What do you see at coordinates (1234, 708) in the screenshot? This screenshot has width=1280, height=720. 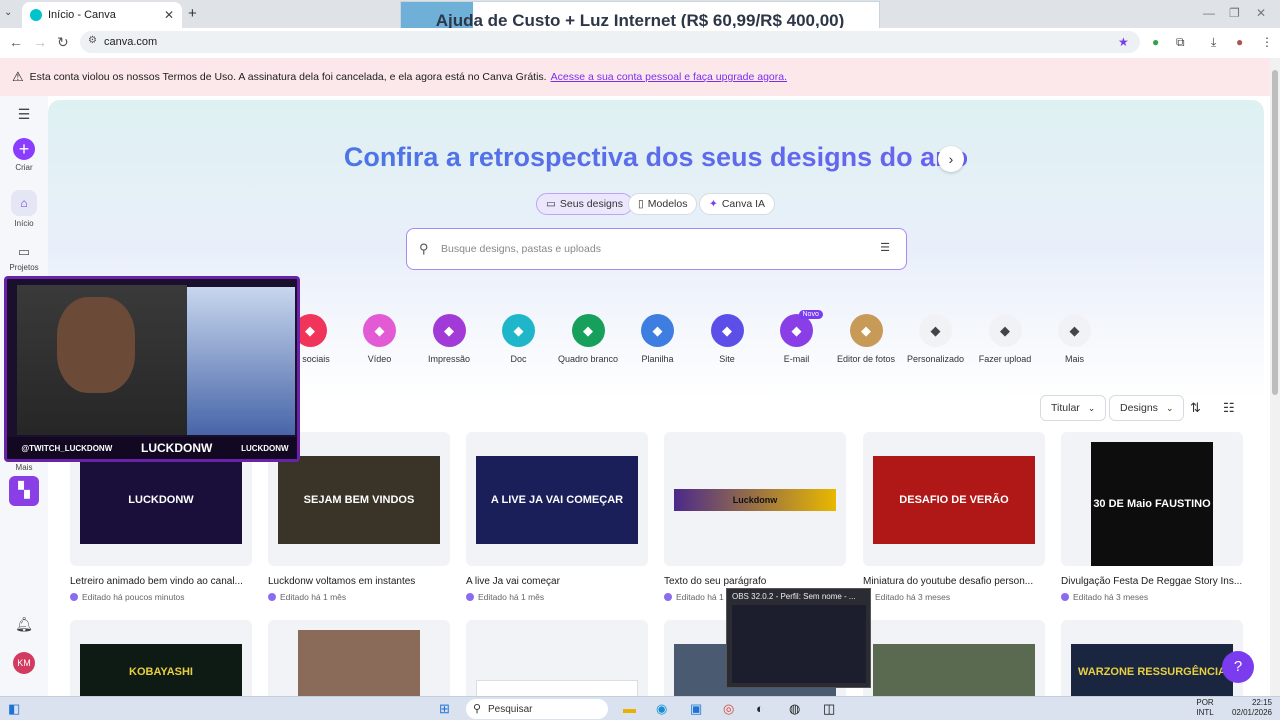 I see `system-tray: POR INTL 22:15 02/01/2026` at bounding box center [1234, 708].